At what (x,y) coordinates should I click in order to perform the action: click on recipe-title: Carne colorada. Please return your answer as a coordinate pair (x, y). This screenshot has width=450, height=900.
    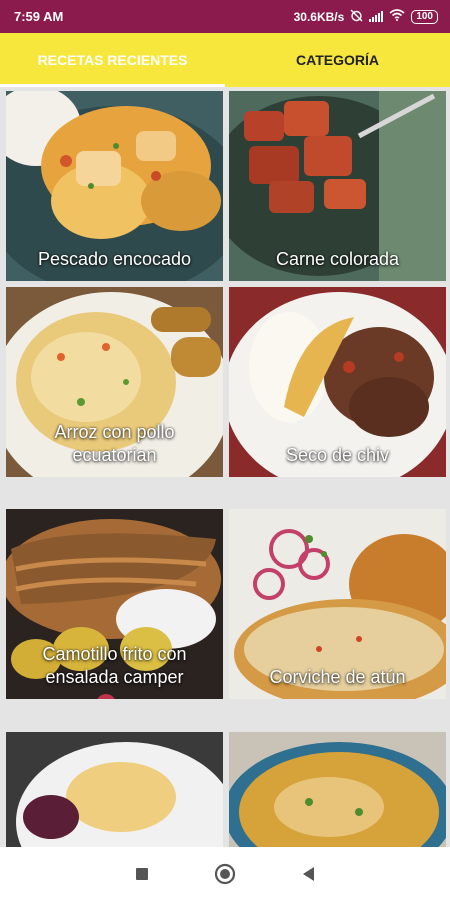
    Looking at the image, I should click on (337, 259).